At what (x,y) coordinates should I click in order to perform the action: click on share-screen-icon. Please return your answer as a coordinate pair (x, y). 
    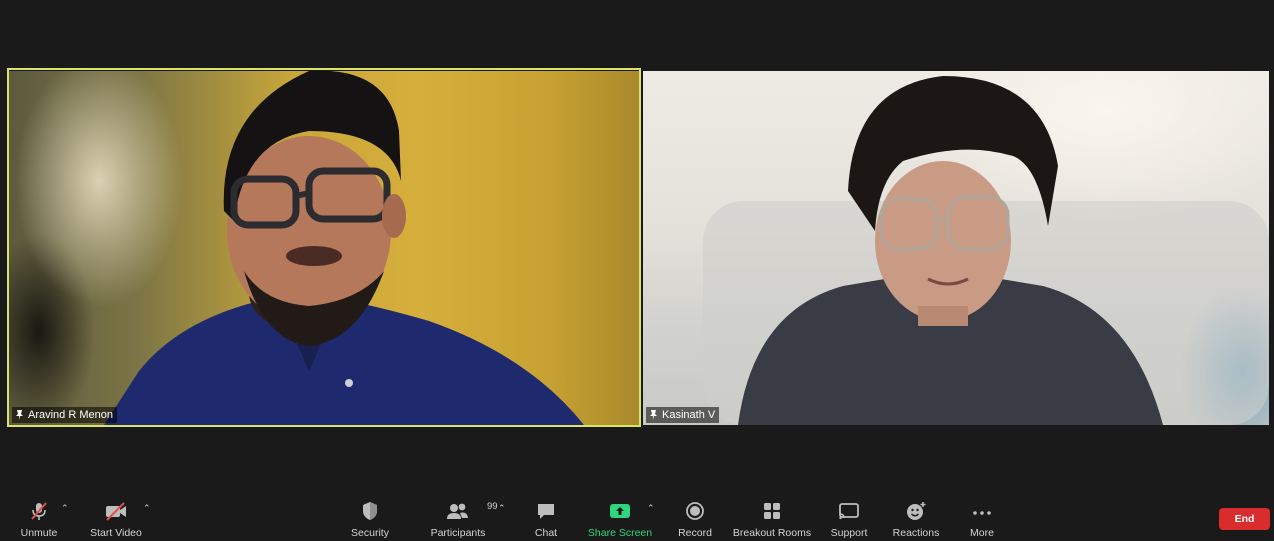
    Looking at the image, I should click on (620, 510).